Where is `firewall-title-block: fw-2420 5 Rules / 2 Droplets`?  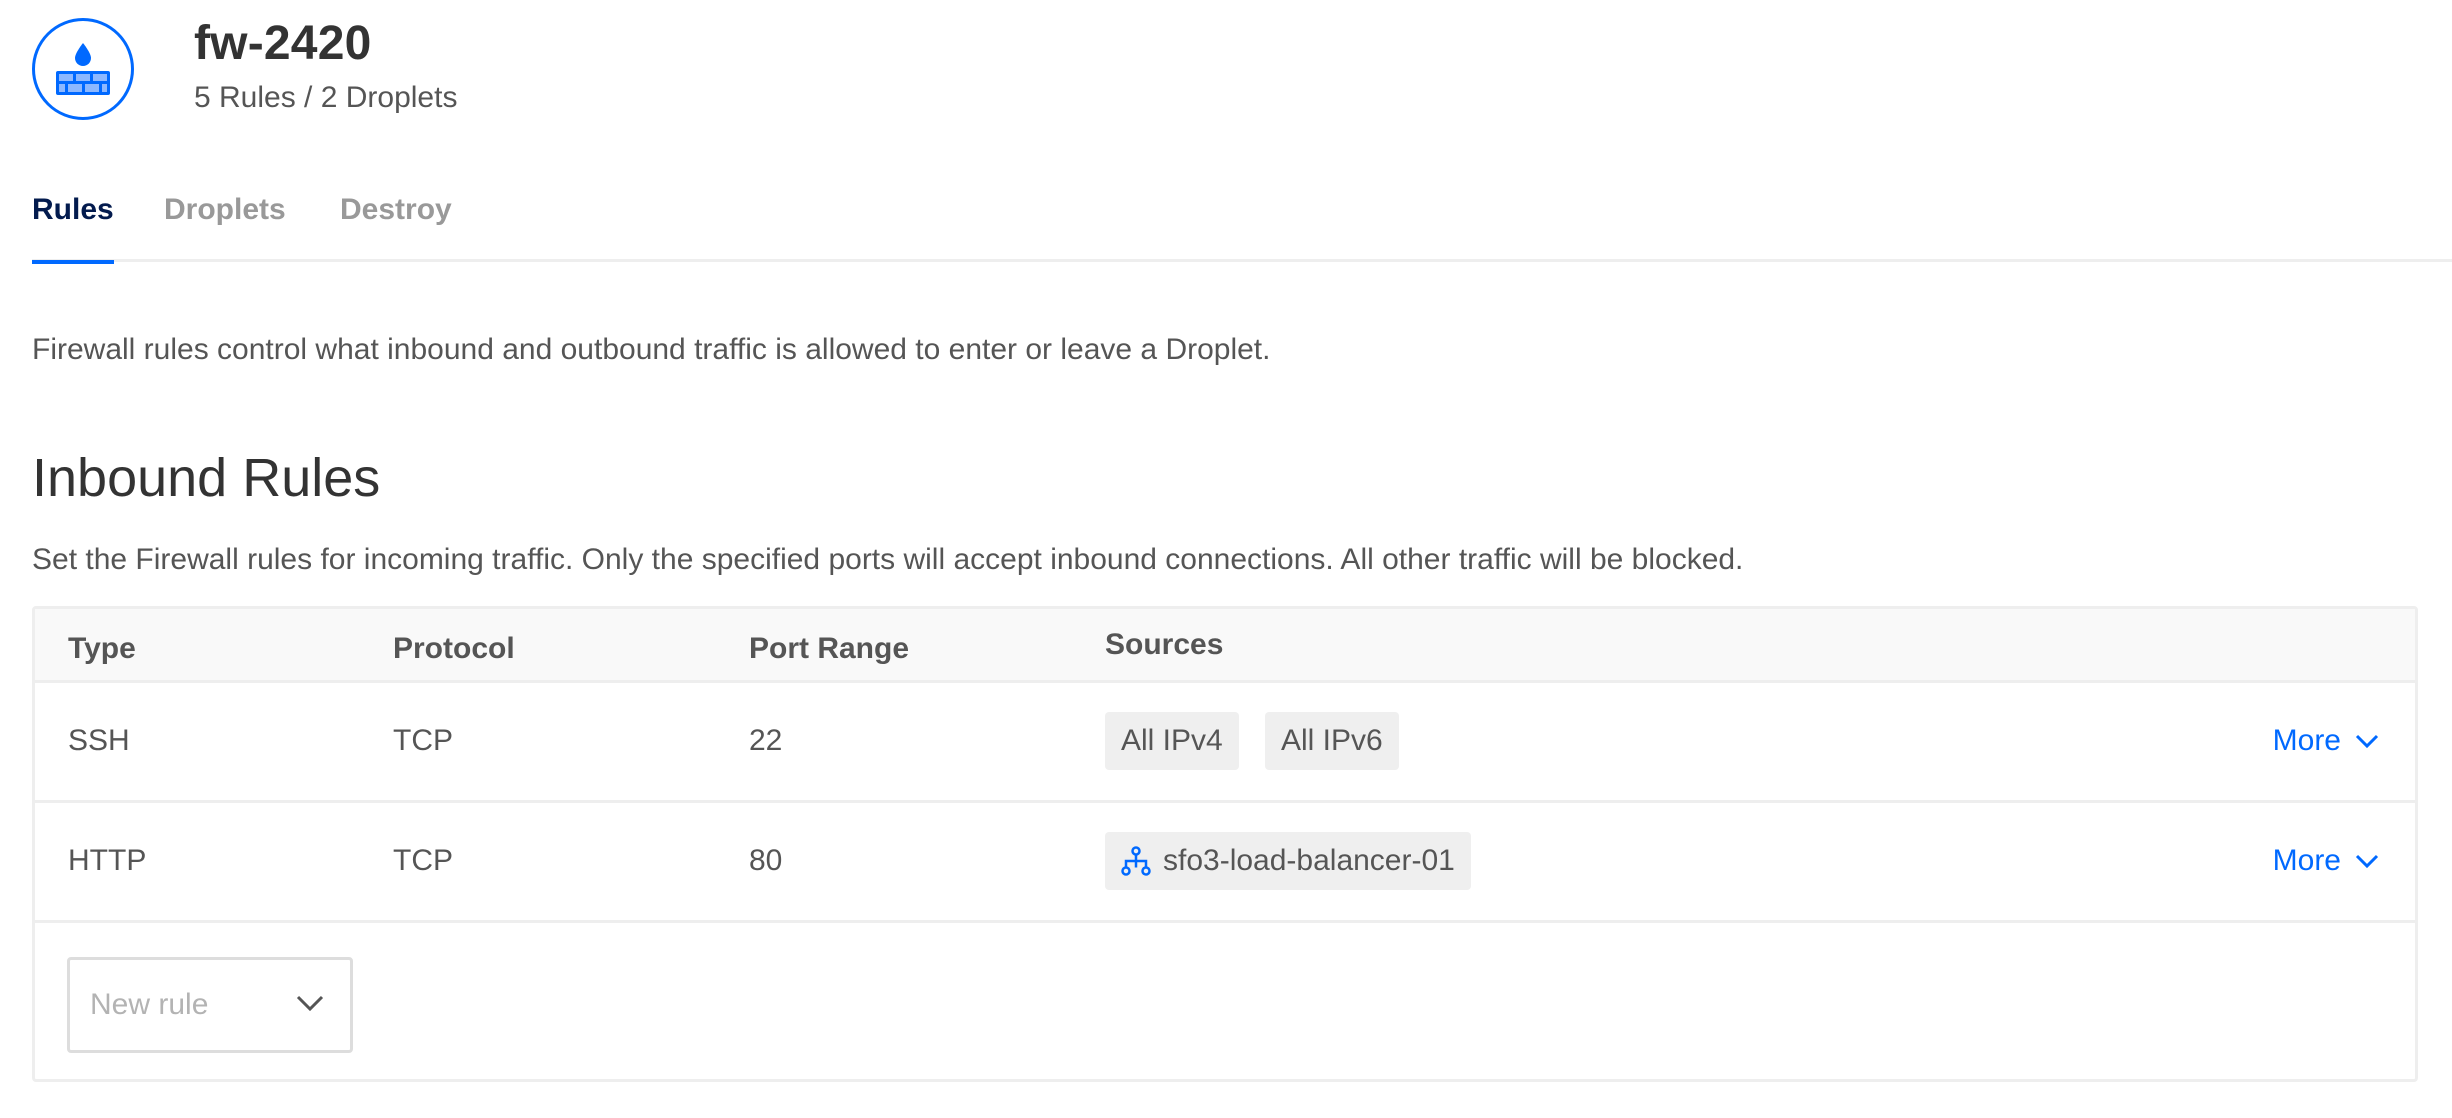
firewall-title-block: fw-2420 5 Rules / 2 Droplets is located at coordinates (325, 66).